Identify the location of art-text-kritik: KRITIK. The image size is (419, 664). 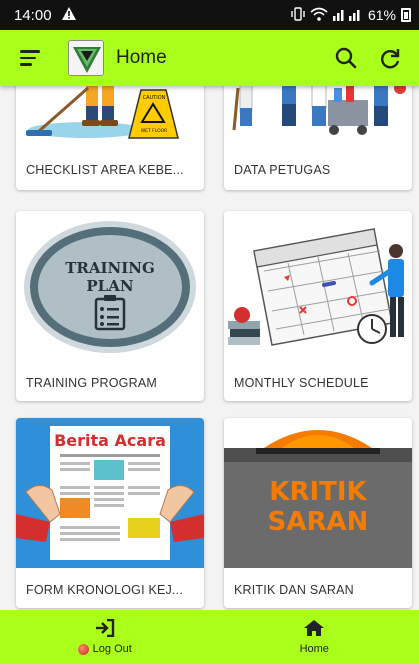
(318, 492).